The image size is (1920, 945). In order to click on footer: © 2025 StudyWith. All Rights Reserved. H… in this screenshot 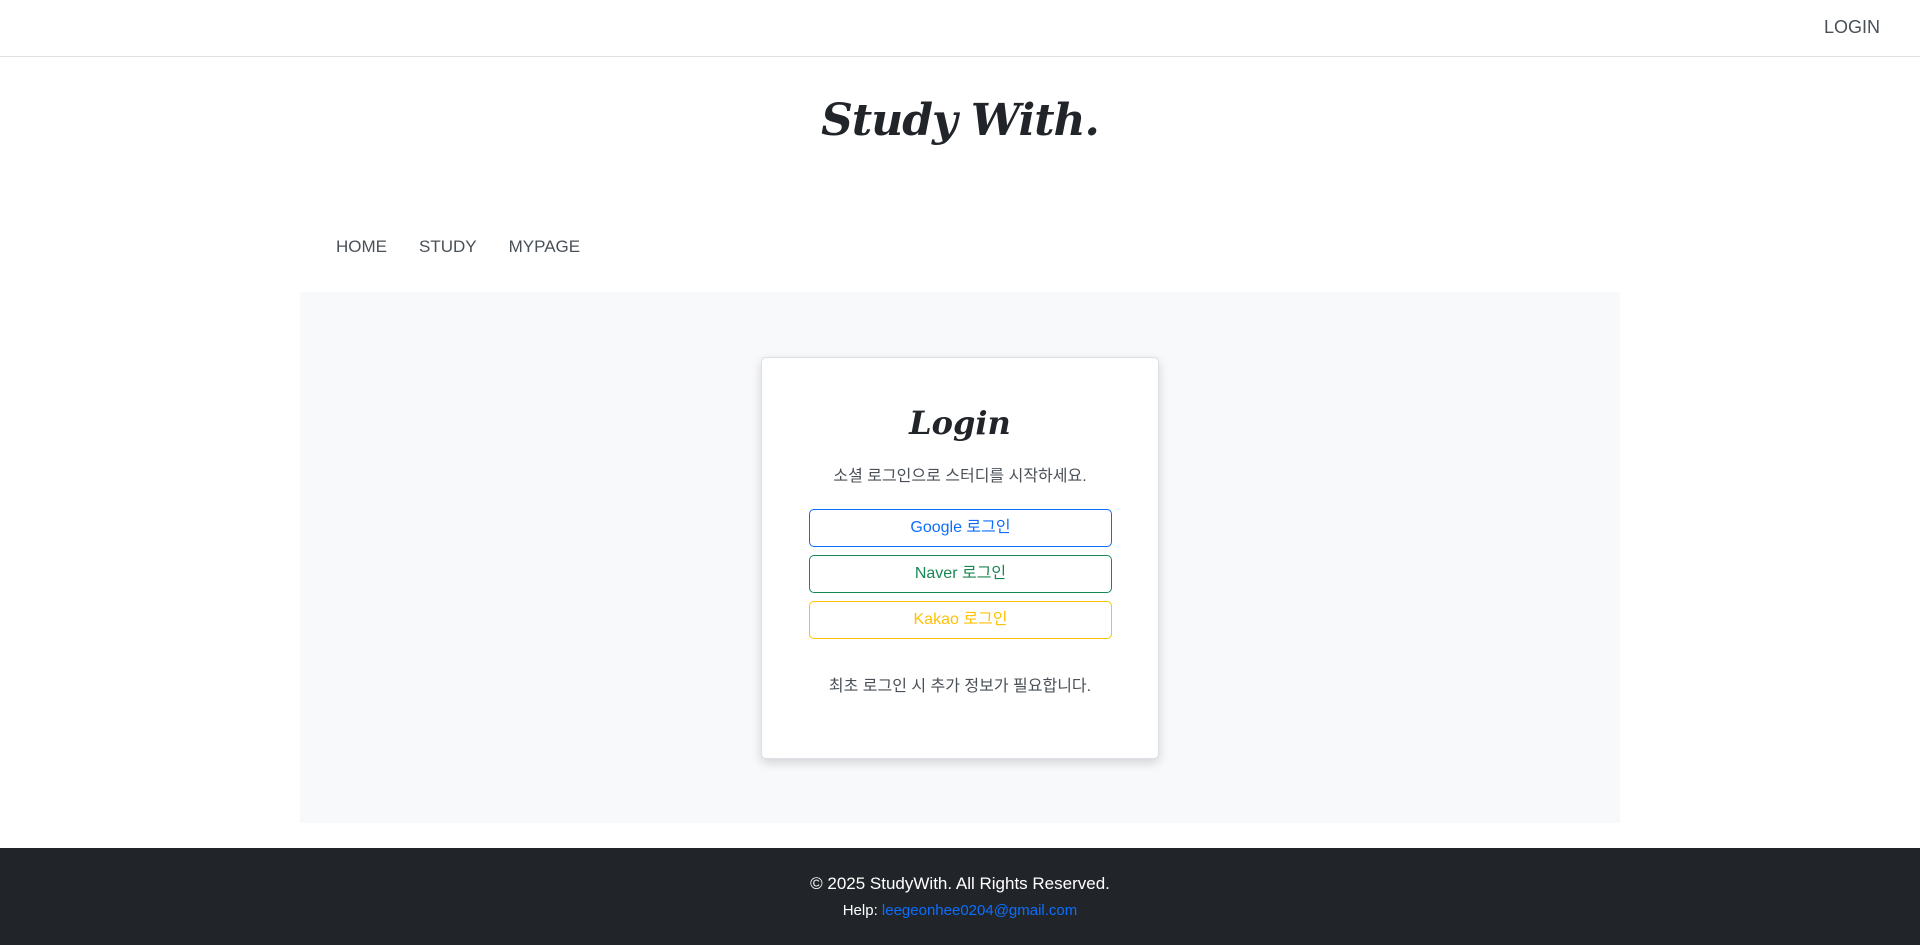, I will do `click(960, 896)`.